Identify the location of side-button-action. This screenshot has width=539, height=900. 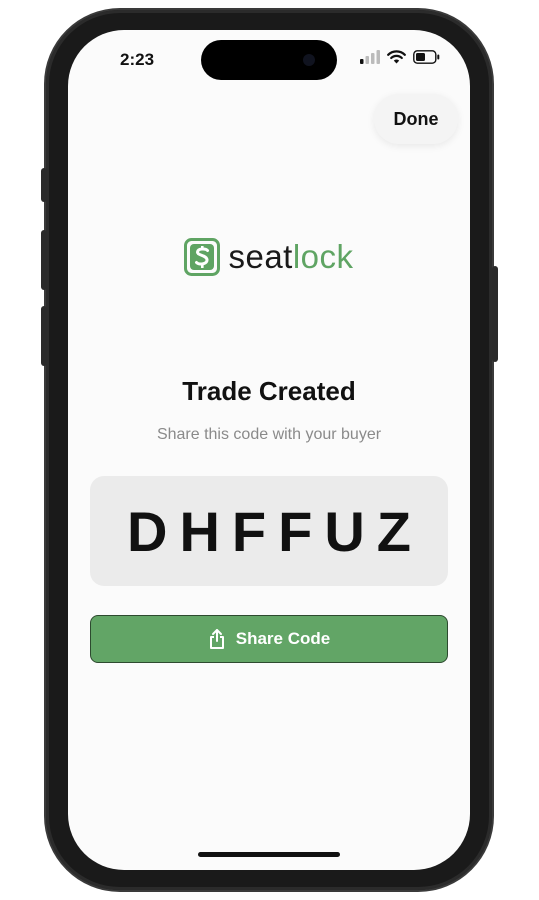
(44, 185).